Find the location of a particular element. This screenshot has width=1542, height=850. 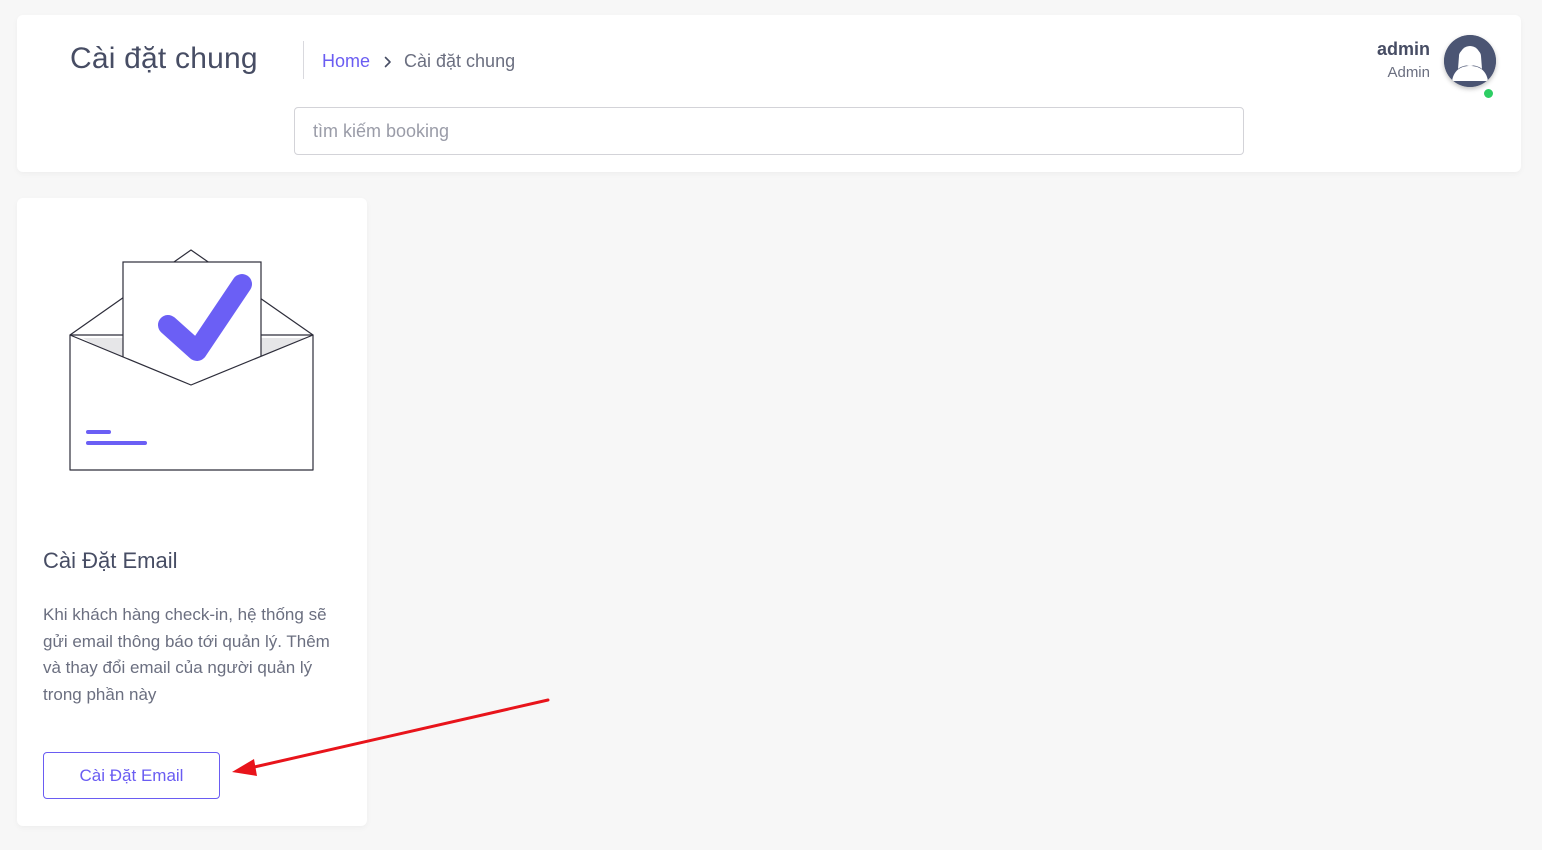

user-silhouette-icon is located at coordinates (1470, 61).